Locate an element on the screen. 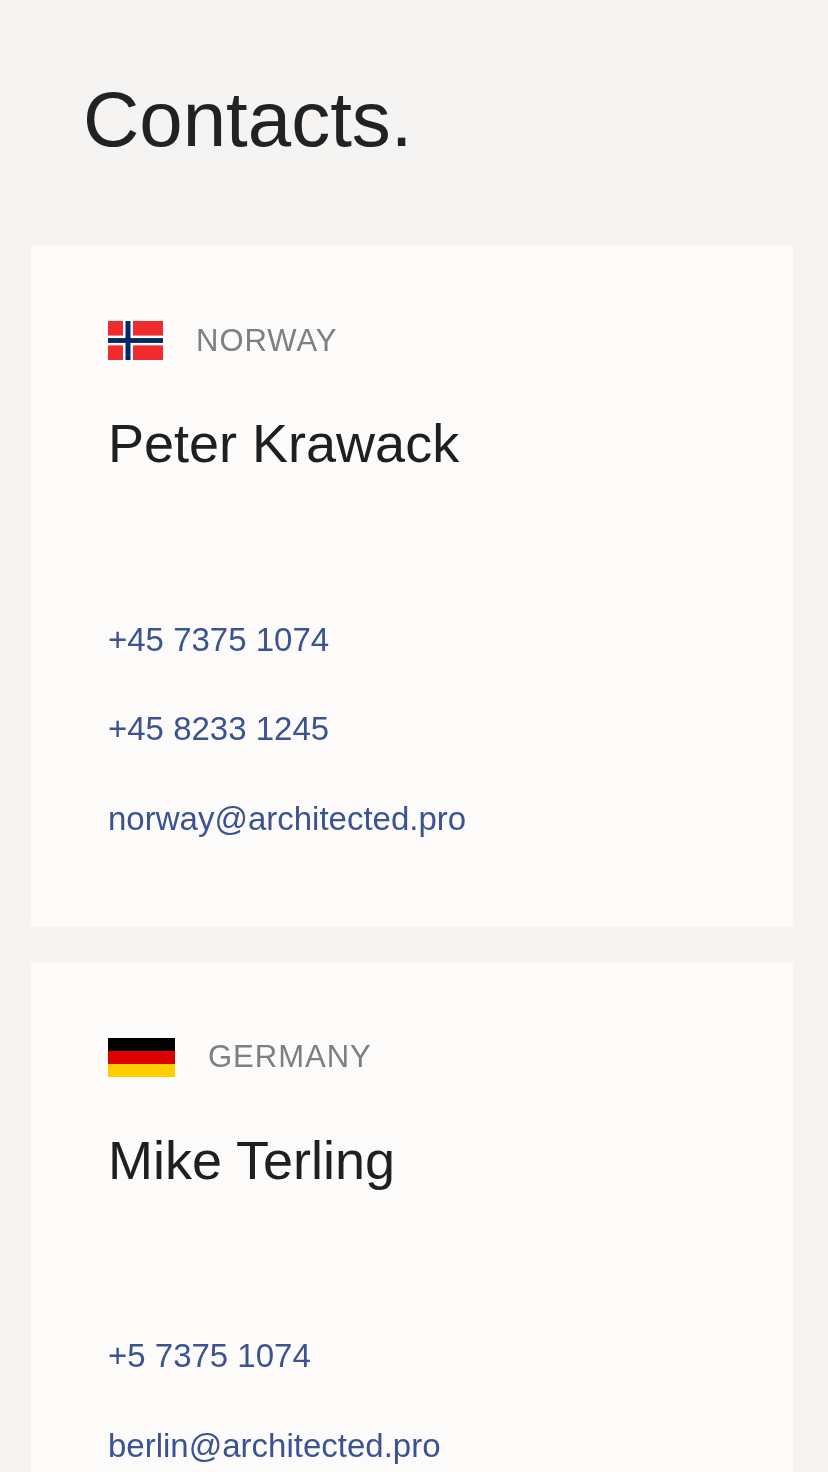 The height and width of the screenshot is (1472, 828). contact-name: Mike Terling is located at coordinates (252, 1160).